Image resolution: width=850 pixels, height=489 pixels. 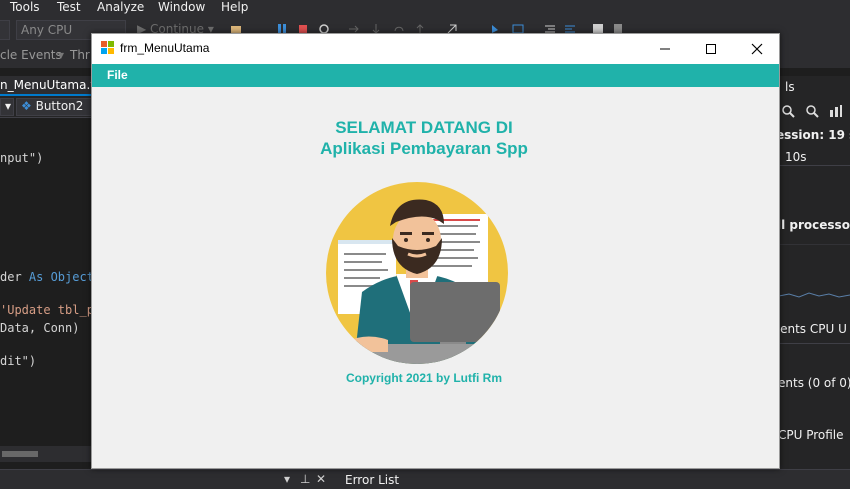 What do you see at coordinates (425, 8) in the screenshot?
I see `ide-menubar: Tools Test Analyze Window Help` at bounding box center [425, 8].